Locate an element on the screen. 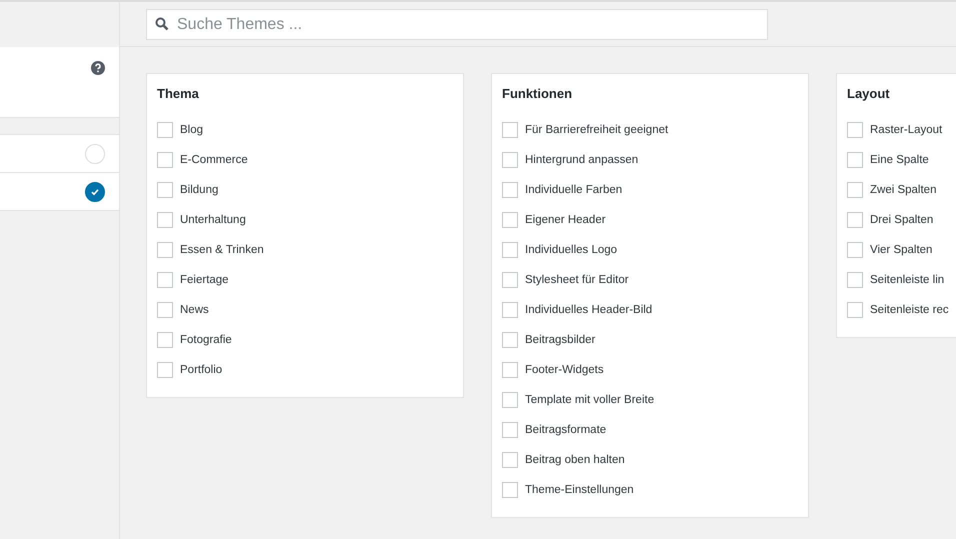 The height and width of the screenshot is (539, 956). search-icon is located at coordinates (162, 24).